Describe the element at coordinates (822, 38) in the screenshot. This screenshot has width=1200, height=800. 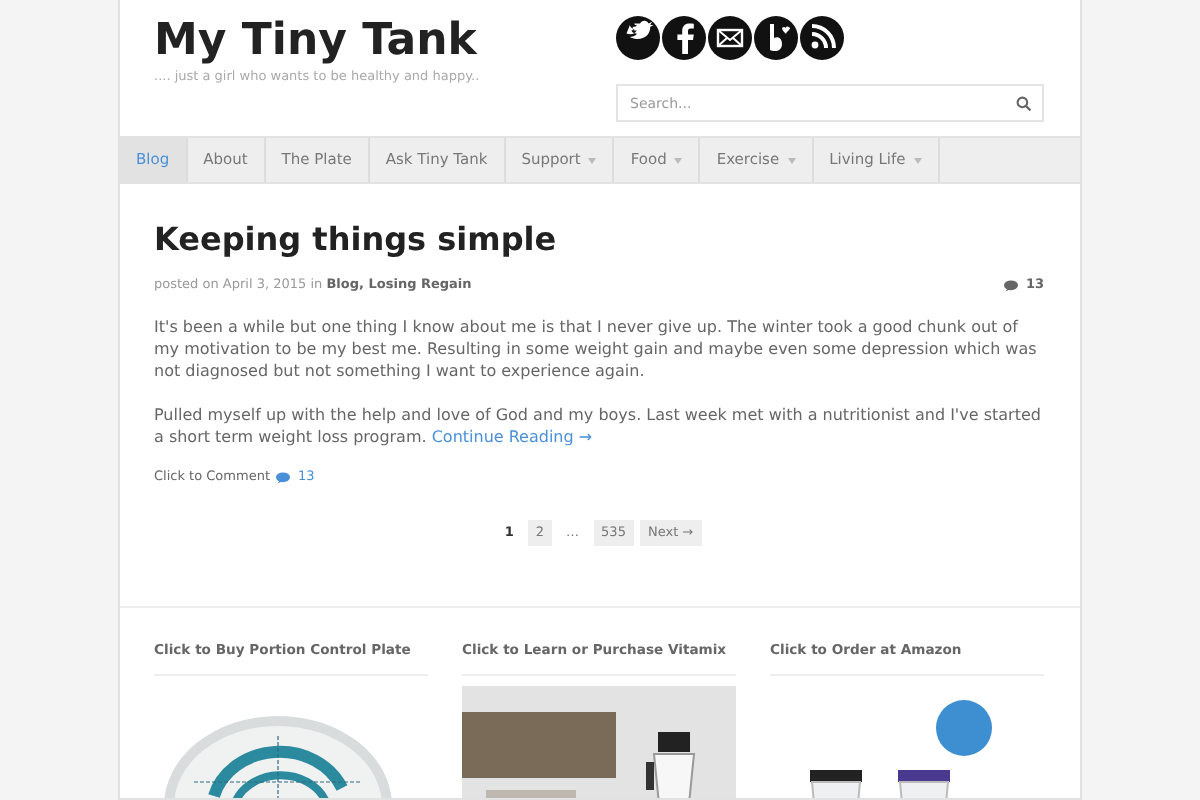
I see `rss-icon` at that location.